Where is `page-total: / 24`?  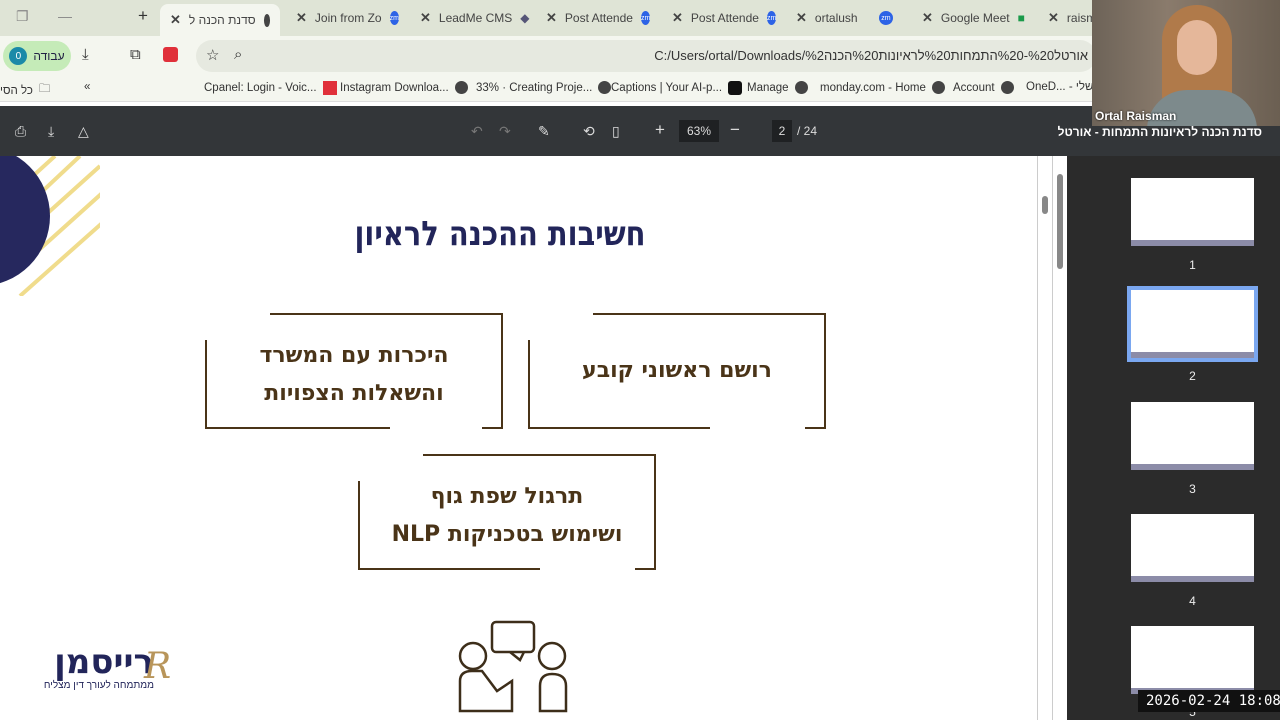 page-total: / 24 is located at coordinates (807, 131).